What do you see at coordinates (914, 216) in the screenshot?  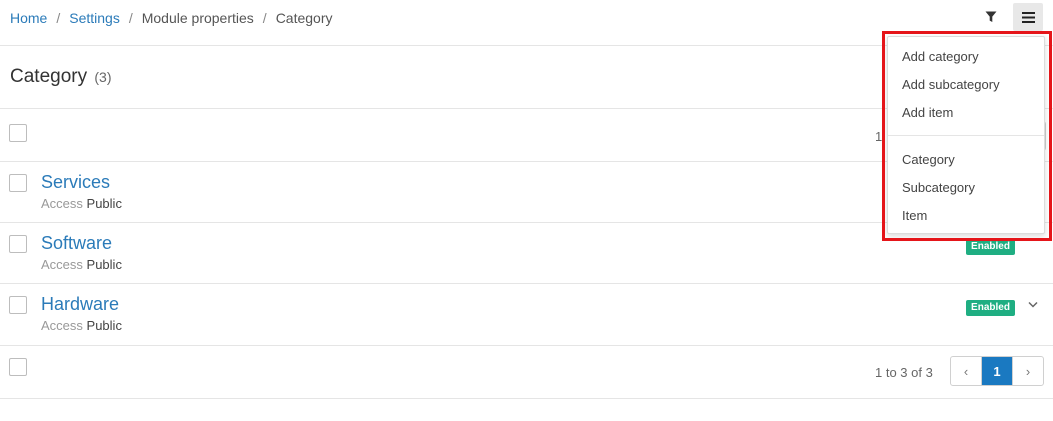 I see `menu-item-item: Item` at bounding box center [914, 216].